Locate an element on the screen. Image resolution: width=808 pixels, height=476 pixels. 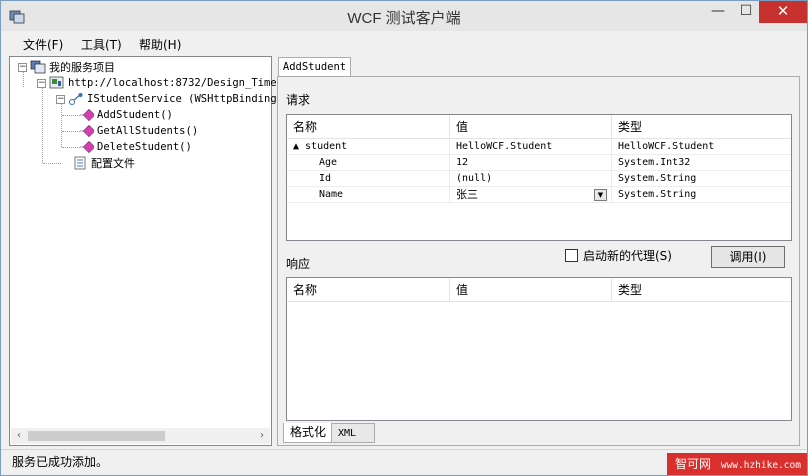
close-button: ✕ is located at coordinates (783, 12).